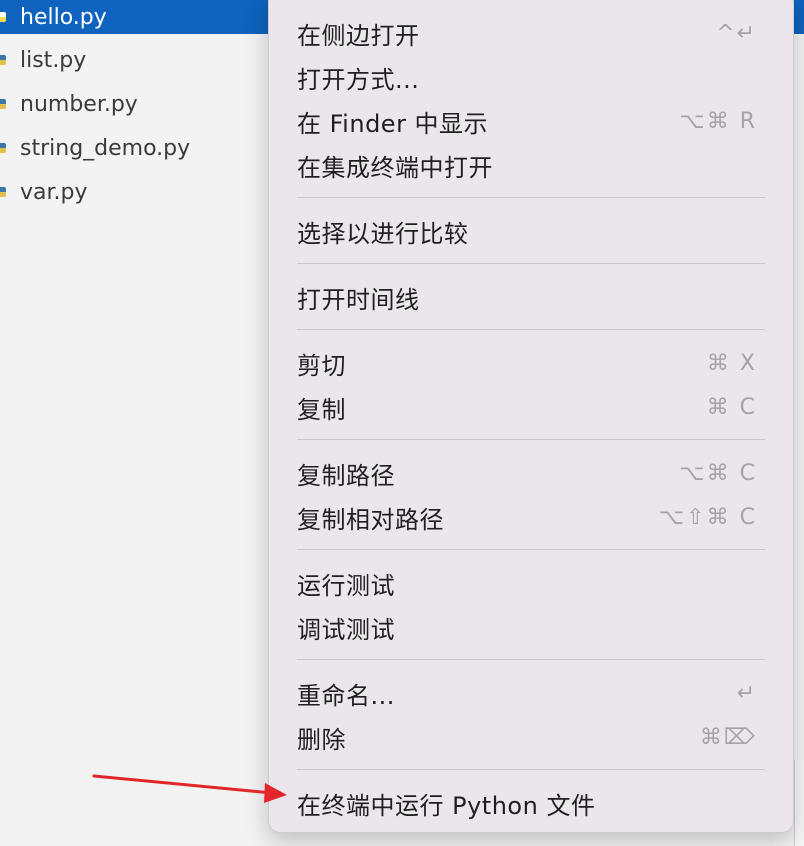  Describe the element at coordinates (527, 473) in the screenshot. I see `menu-item-copy-path: 复制路径 ⌥⌘ C` at that location.